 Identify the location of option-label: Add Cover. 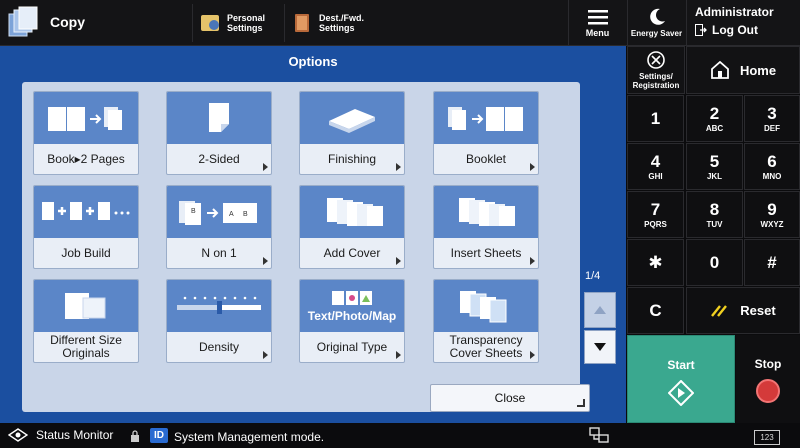
(352, 252).